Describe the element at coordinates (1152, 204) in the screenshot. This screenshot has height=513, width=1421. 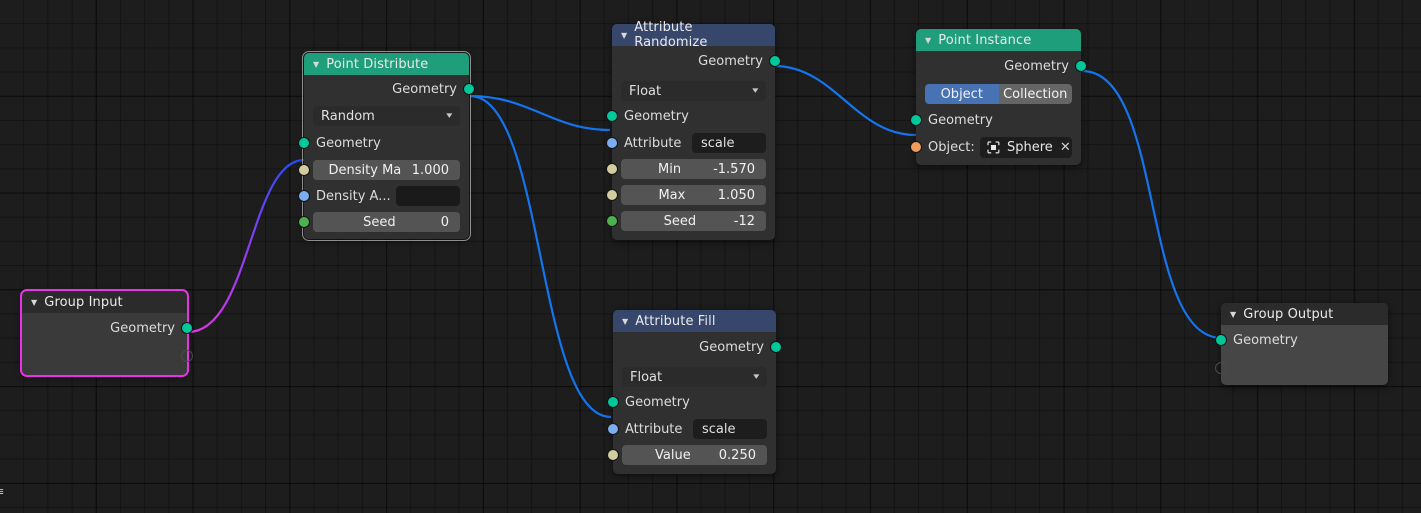
I see `link-point-instance-to-group-output` at that location.